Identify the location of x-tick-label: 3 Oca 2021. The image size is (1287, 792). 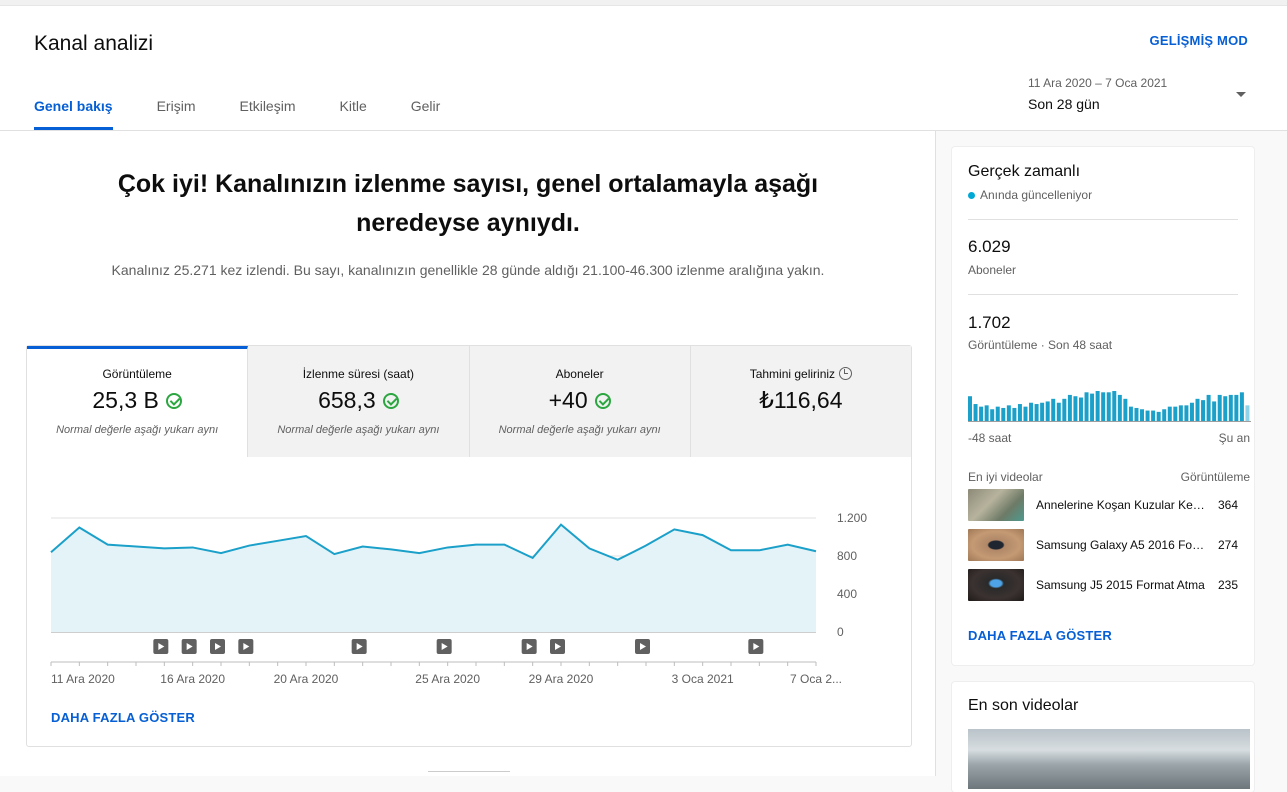
(703, 679).